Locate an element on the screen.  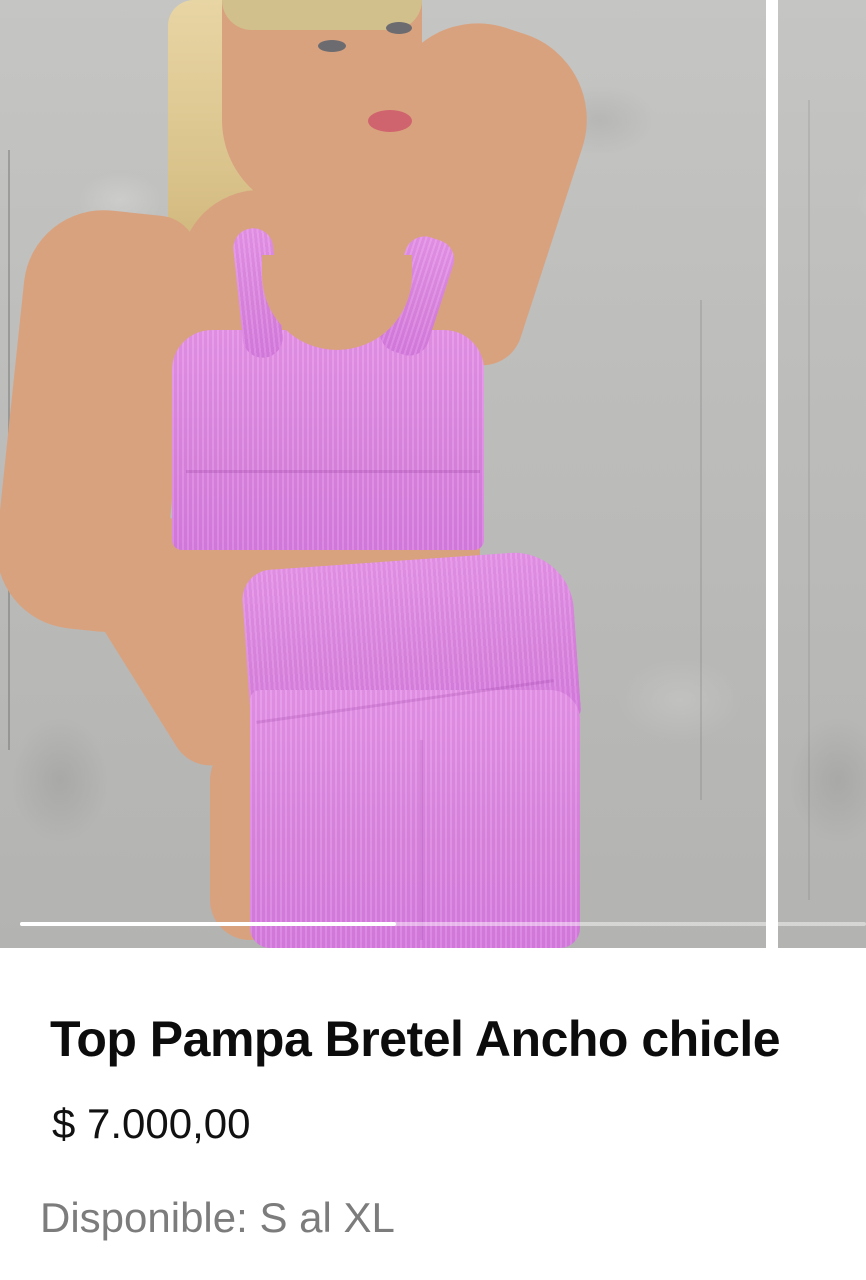
product-price: $ 7.000,00 is located at coordinates (151, 1123).